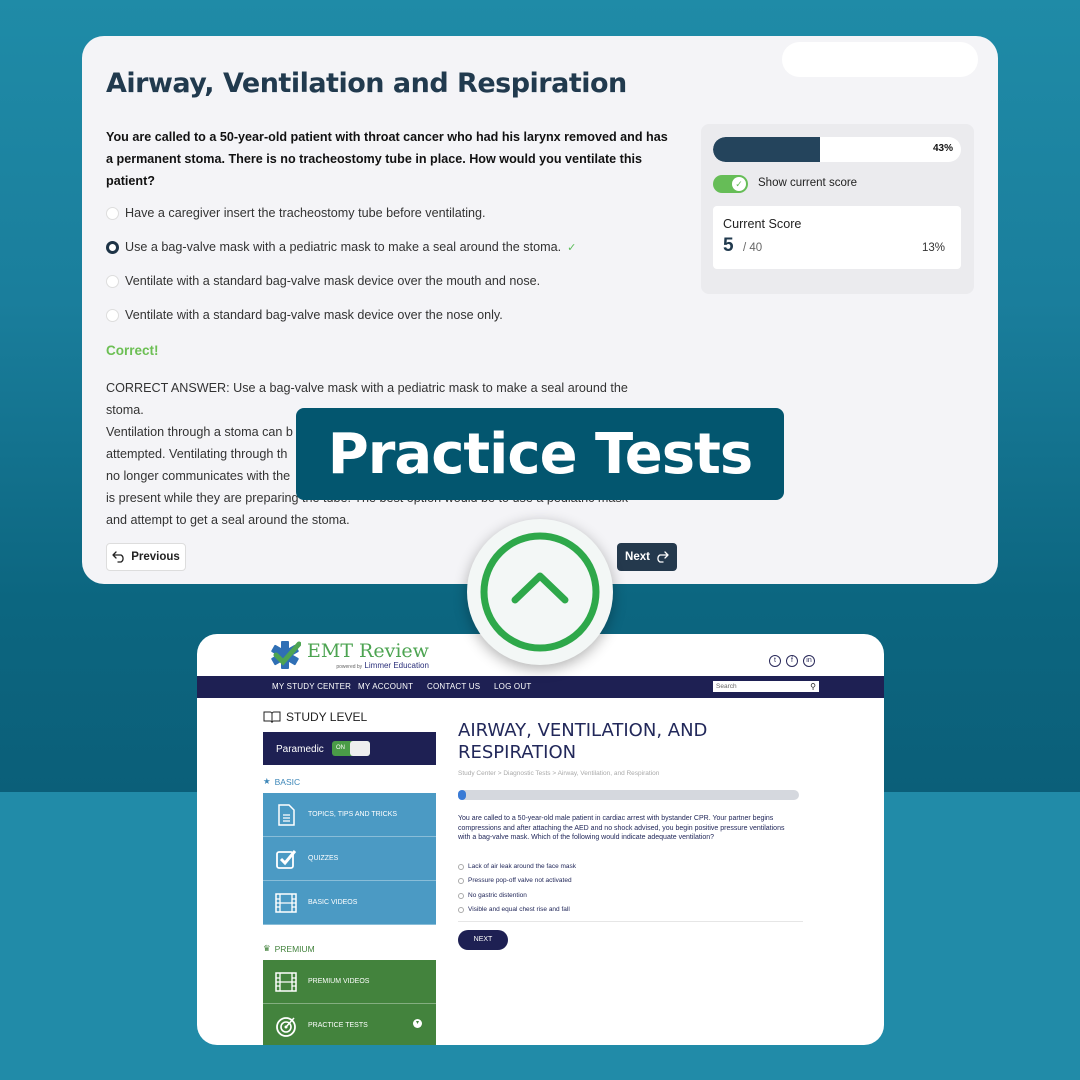 The width and height of the screenshot is (1080, 1080). What do you see at coordinates (338, 1025) in the screenshot?
I see `sidebar-label: PRACTICE TESTS` at bounding box center [338, 1025].